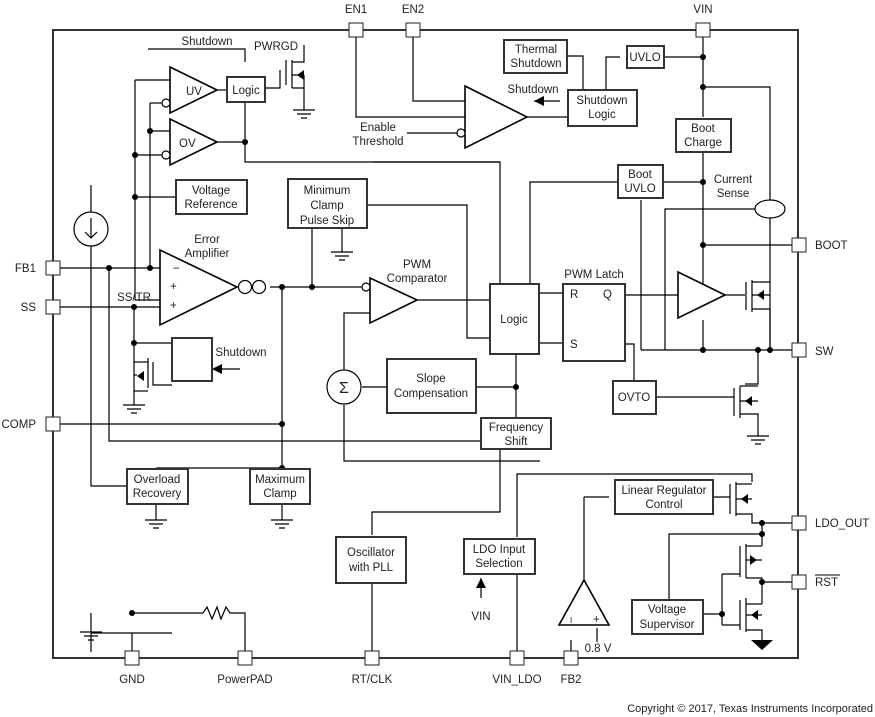 The height and width of the screenshot is (717, 875). What do you see at coordinates (667, 617) in the screenshot?
I see `block-voltage-supervisor: Voltage Supervisor` at bounding box center [667, 617].